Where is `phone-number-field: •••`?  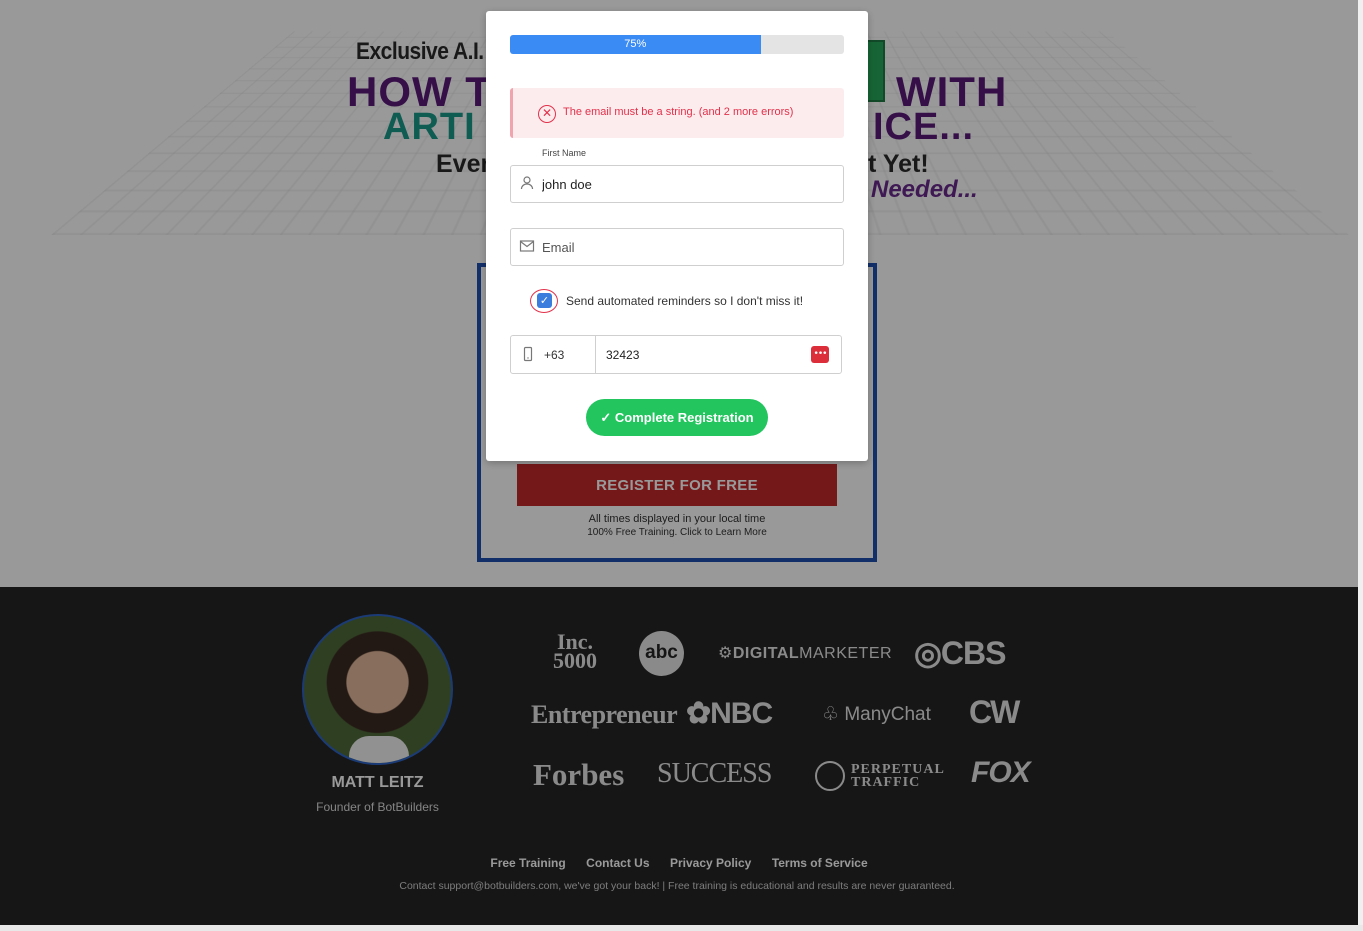 phone-number-field: ••• is located at coordinates (718, 354).